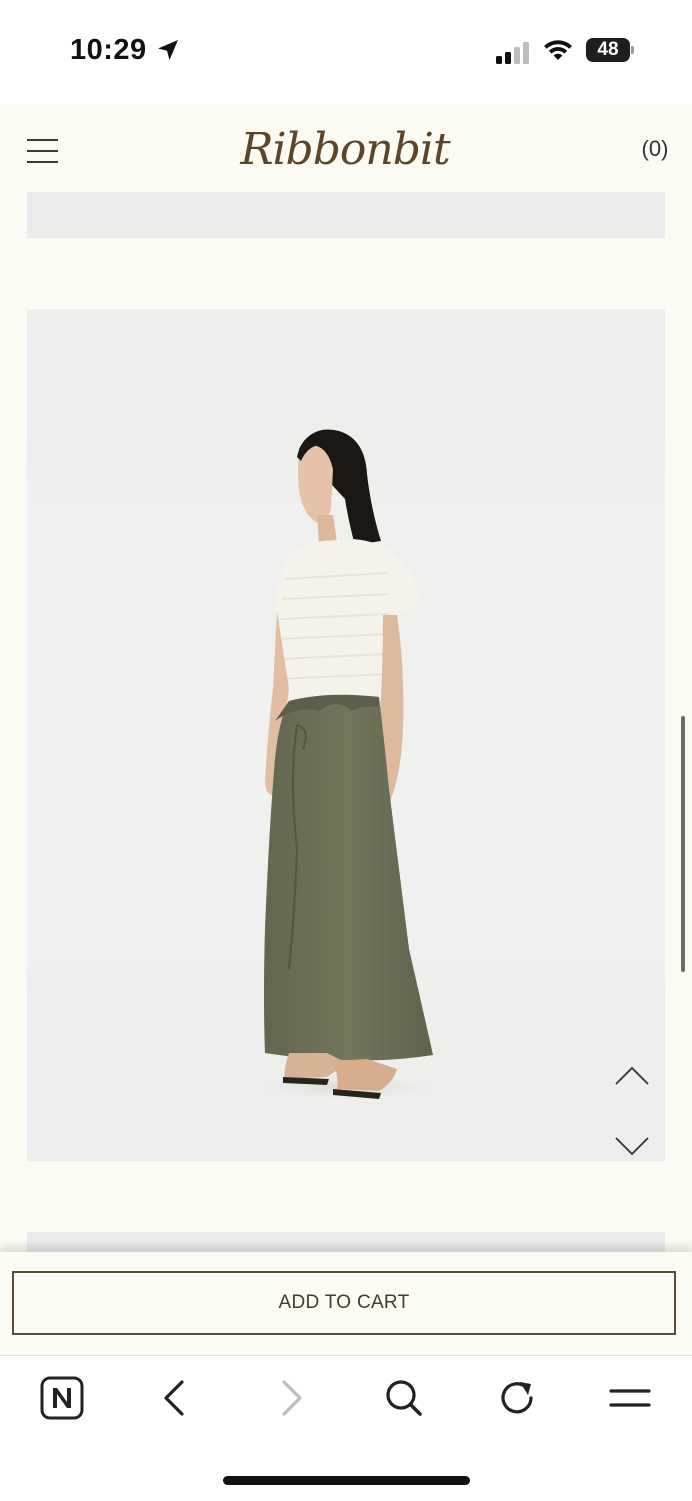 The height and width of the screenshot is (1501, 692). Describe the element at coordinates (347, 765) in the screenshot. I see `model-illustration` at that location.